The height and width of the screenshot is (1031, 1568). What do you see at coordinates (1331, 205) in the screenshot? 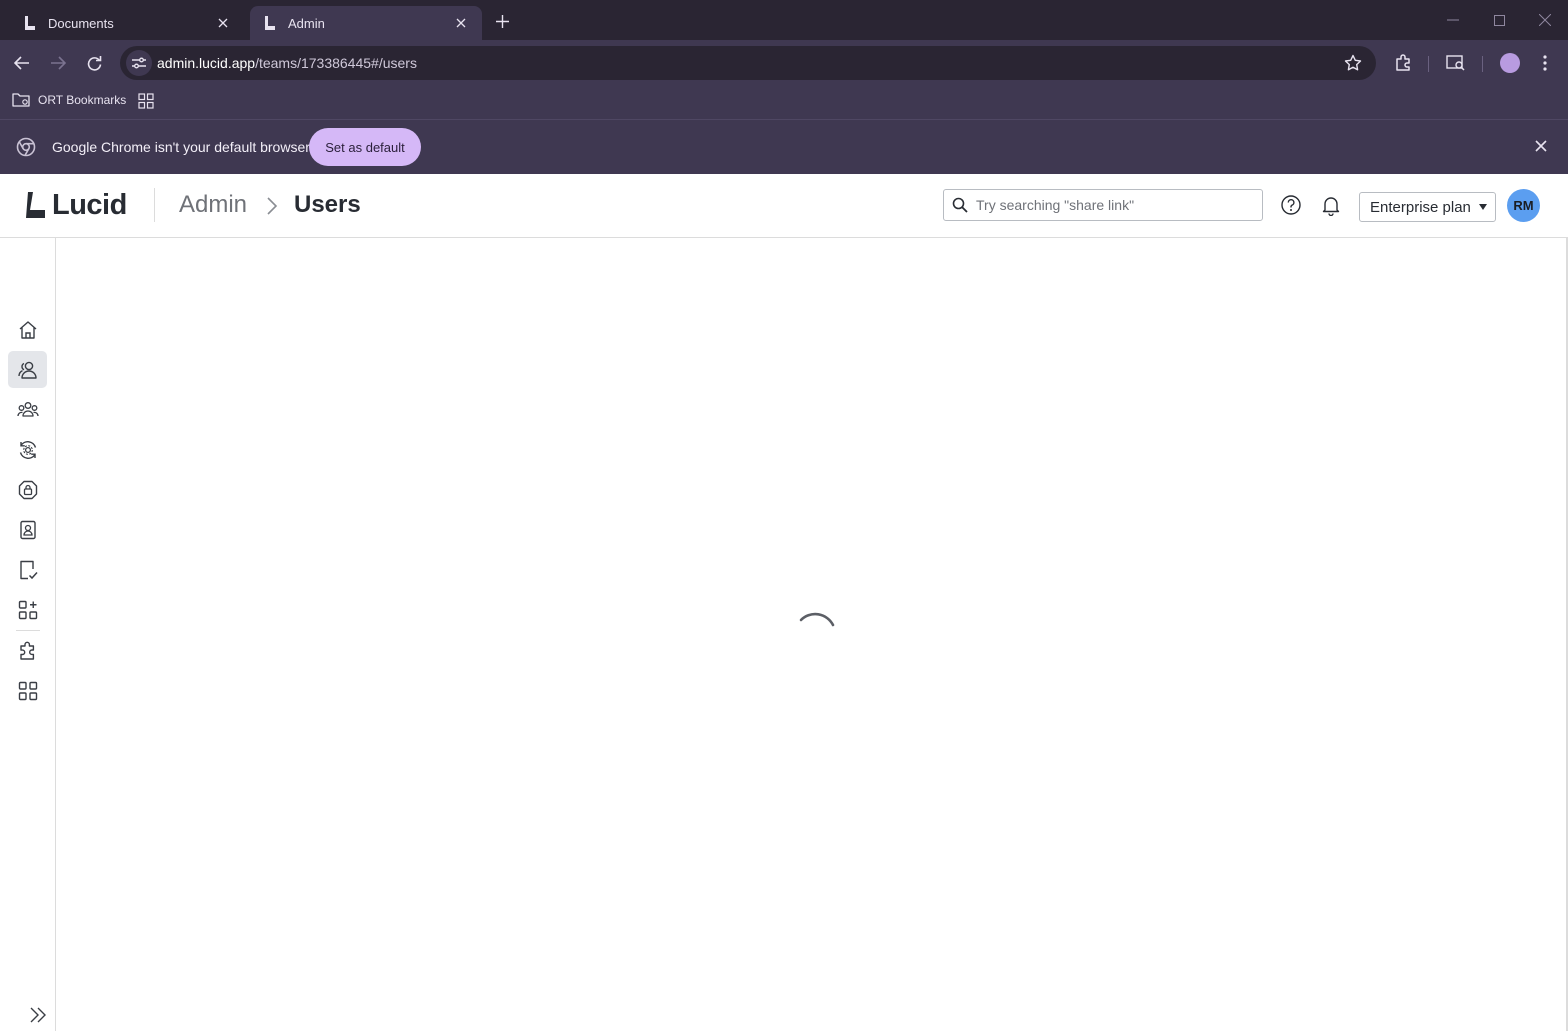
I see `notifications-bell-icon` at bounding box center [1331, 205].